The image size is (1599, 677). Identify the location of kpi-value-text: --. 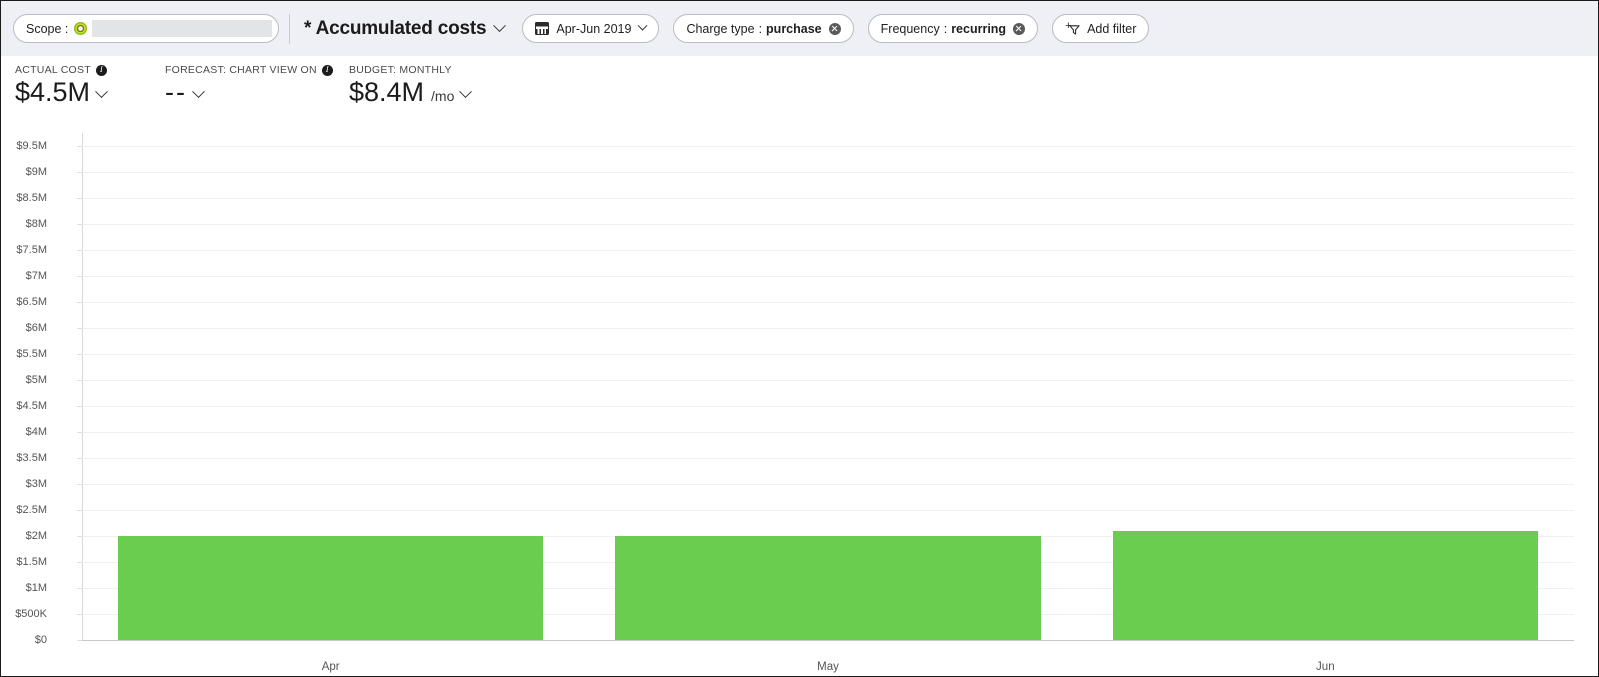
(176, 92).